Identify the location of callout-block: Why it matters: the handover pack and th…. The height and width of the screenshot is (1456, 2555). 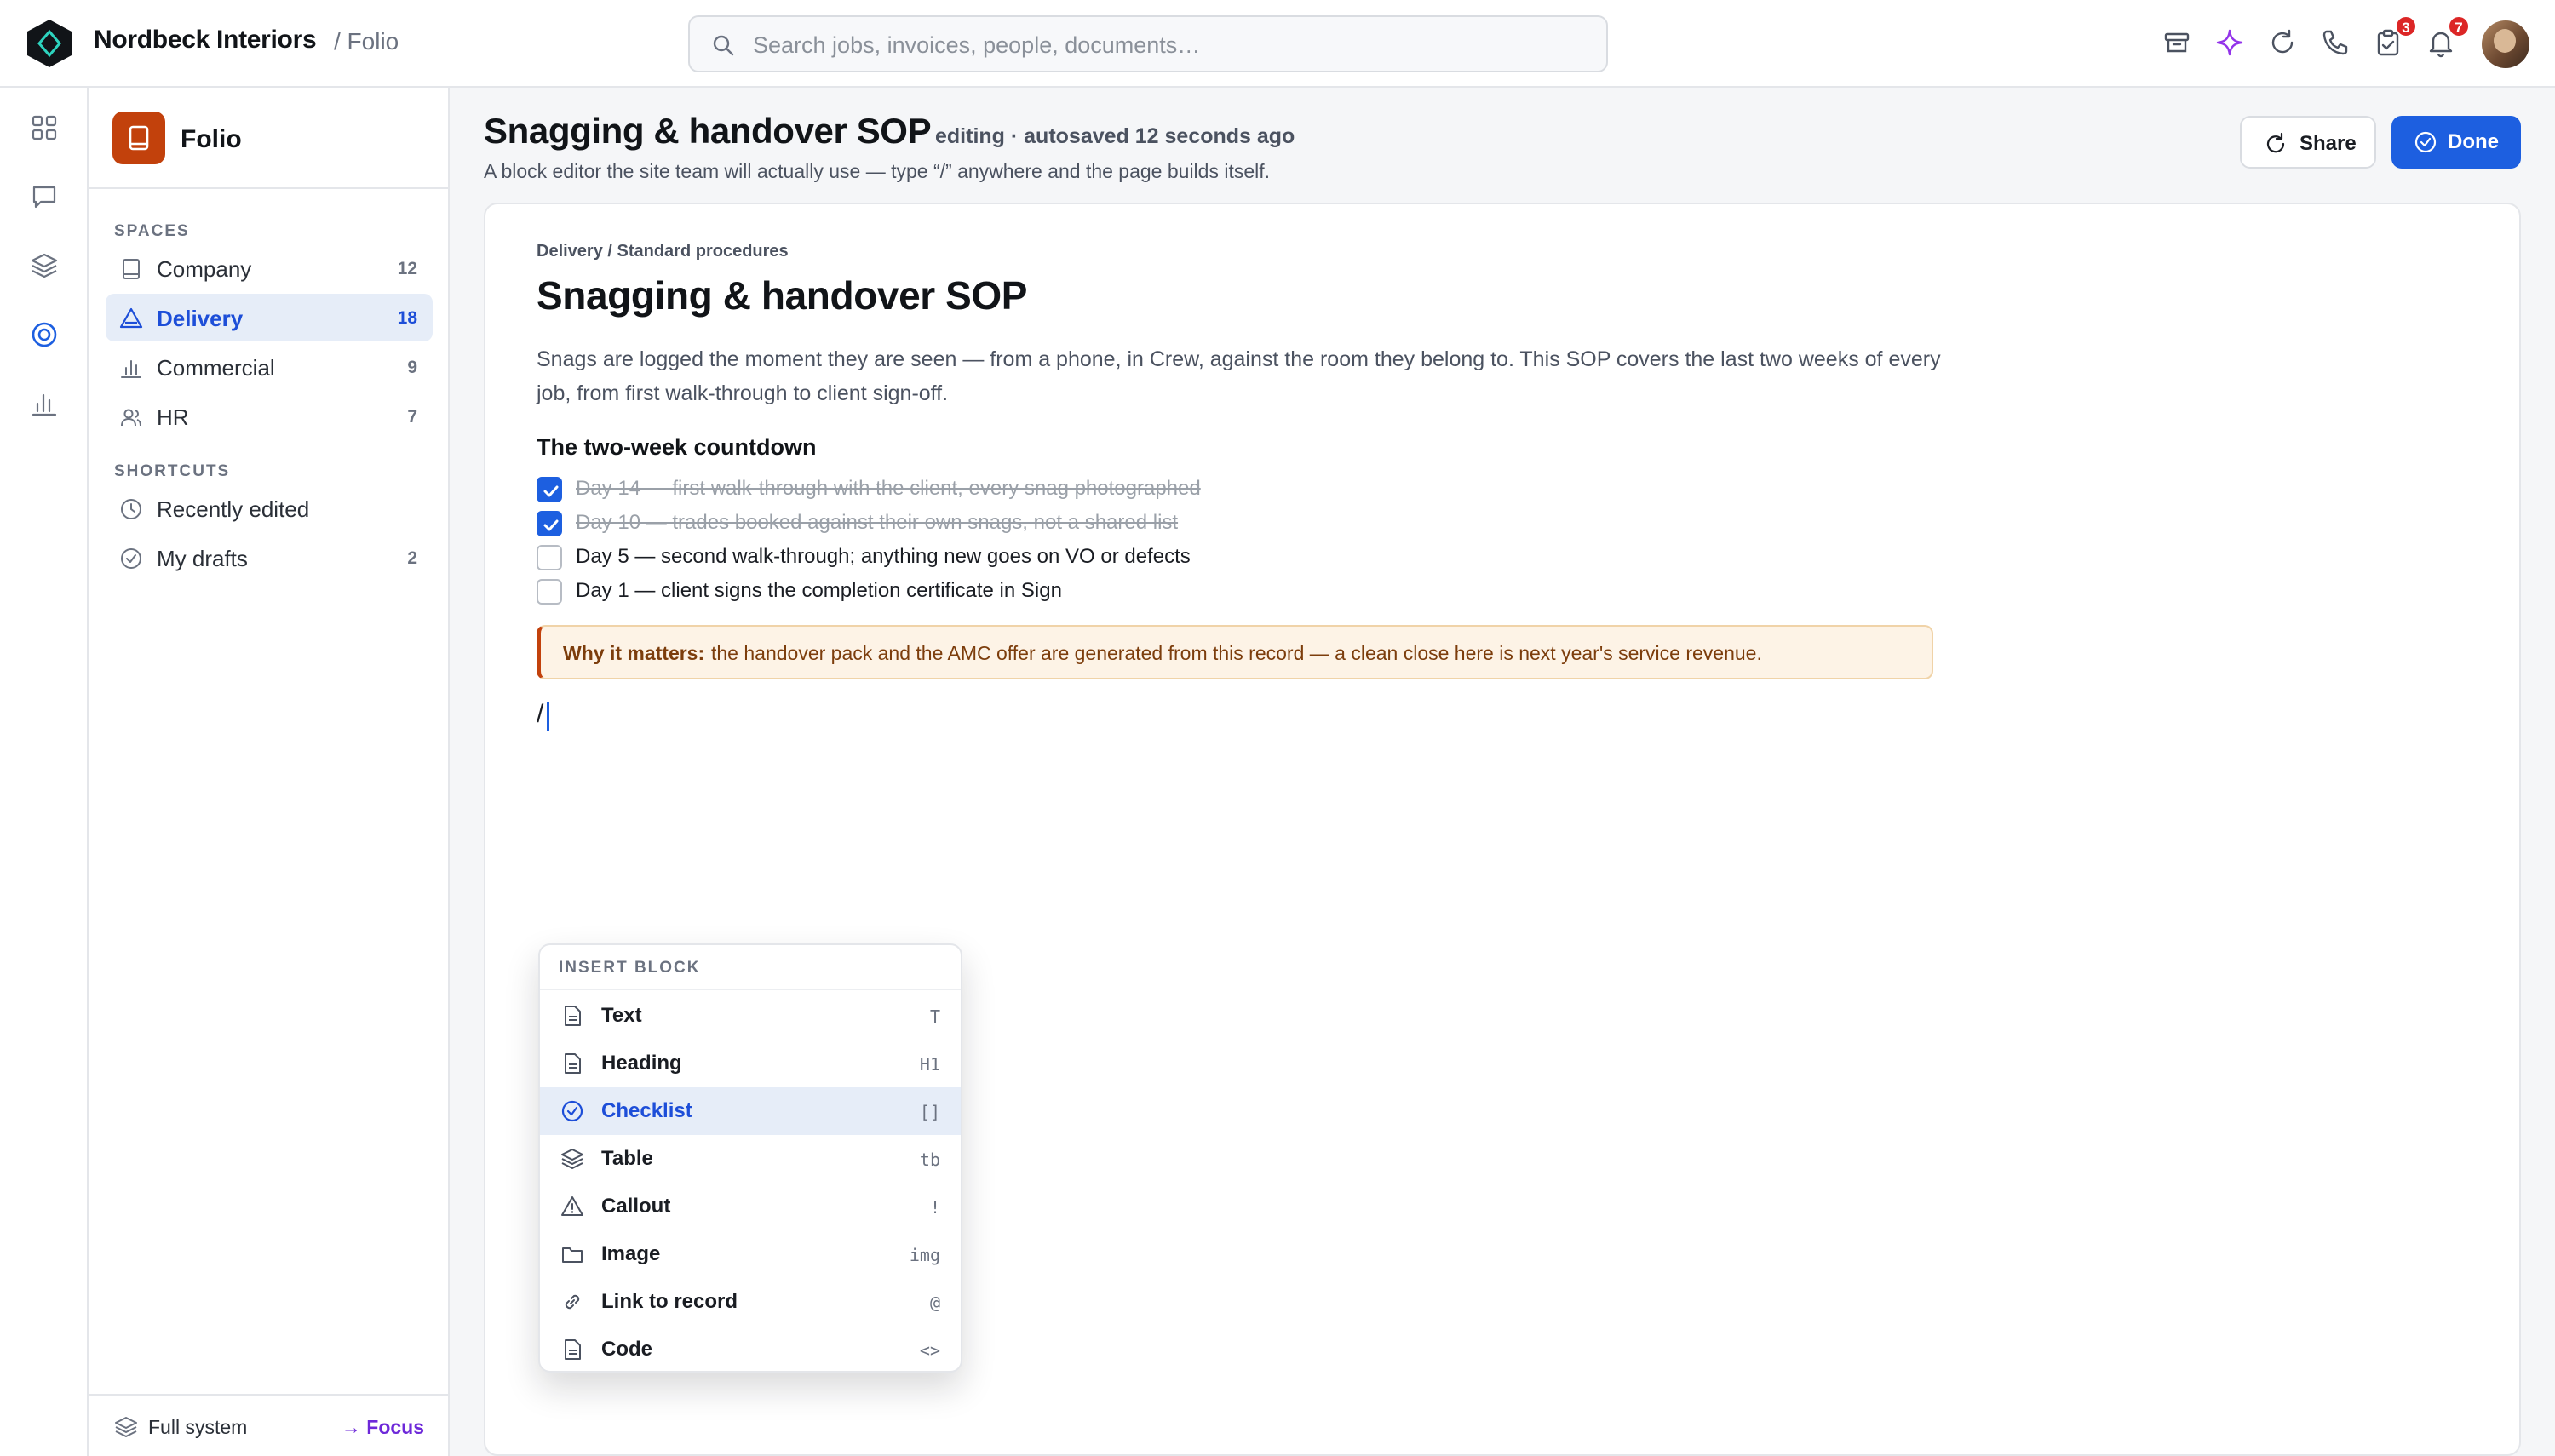
(1235, 652).